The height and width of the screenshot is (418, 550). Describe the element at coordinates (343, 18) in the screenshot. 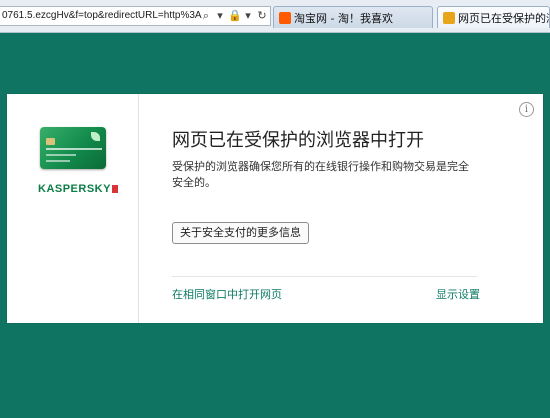

I see `tab-label: 淘宝网 - 淘！我喜欢` at that location.